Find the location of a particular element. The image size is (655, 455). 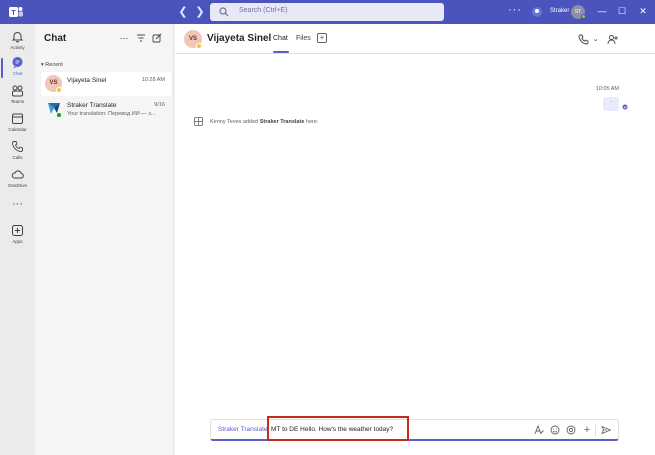

org-icon is located at coordinates (537, 12).